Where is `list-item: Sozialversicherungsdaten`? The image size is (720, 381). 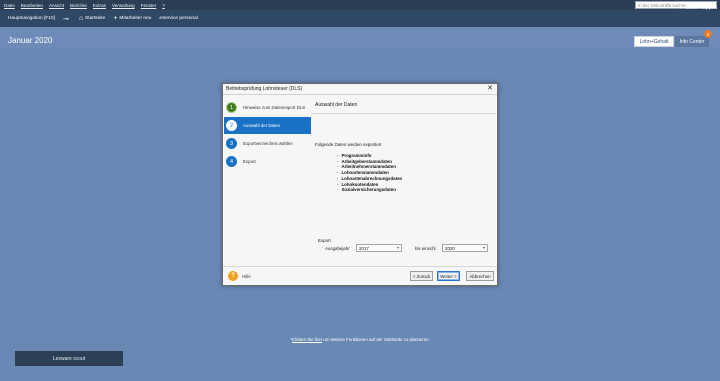 list-item: Sozialversicherungsdaten is located at coordinates (369, 190).